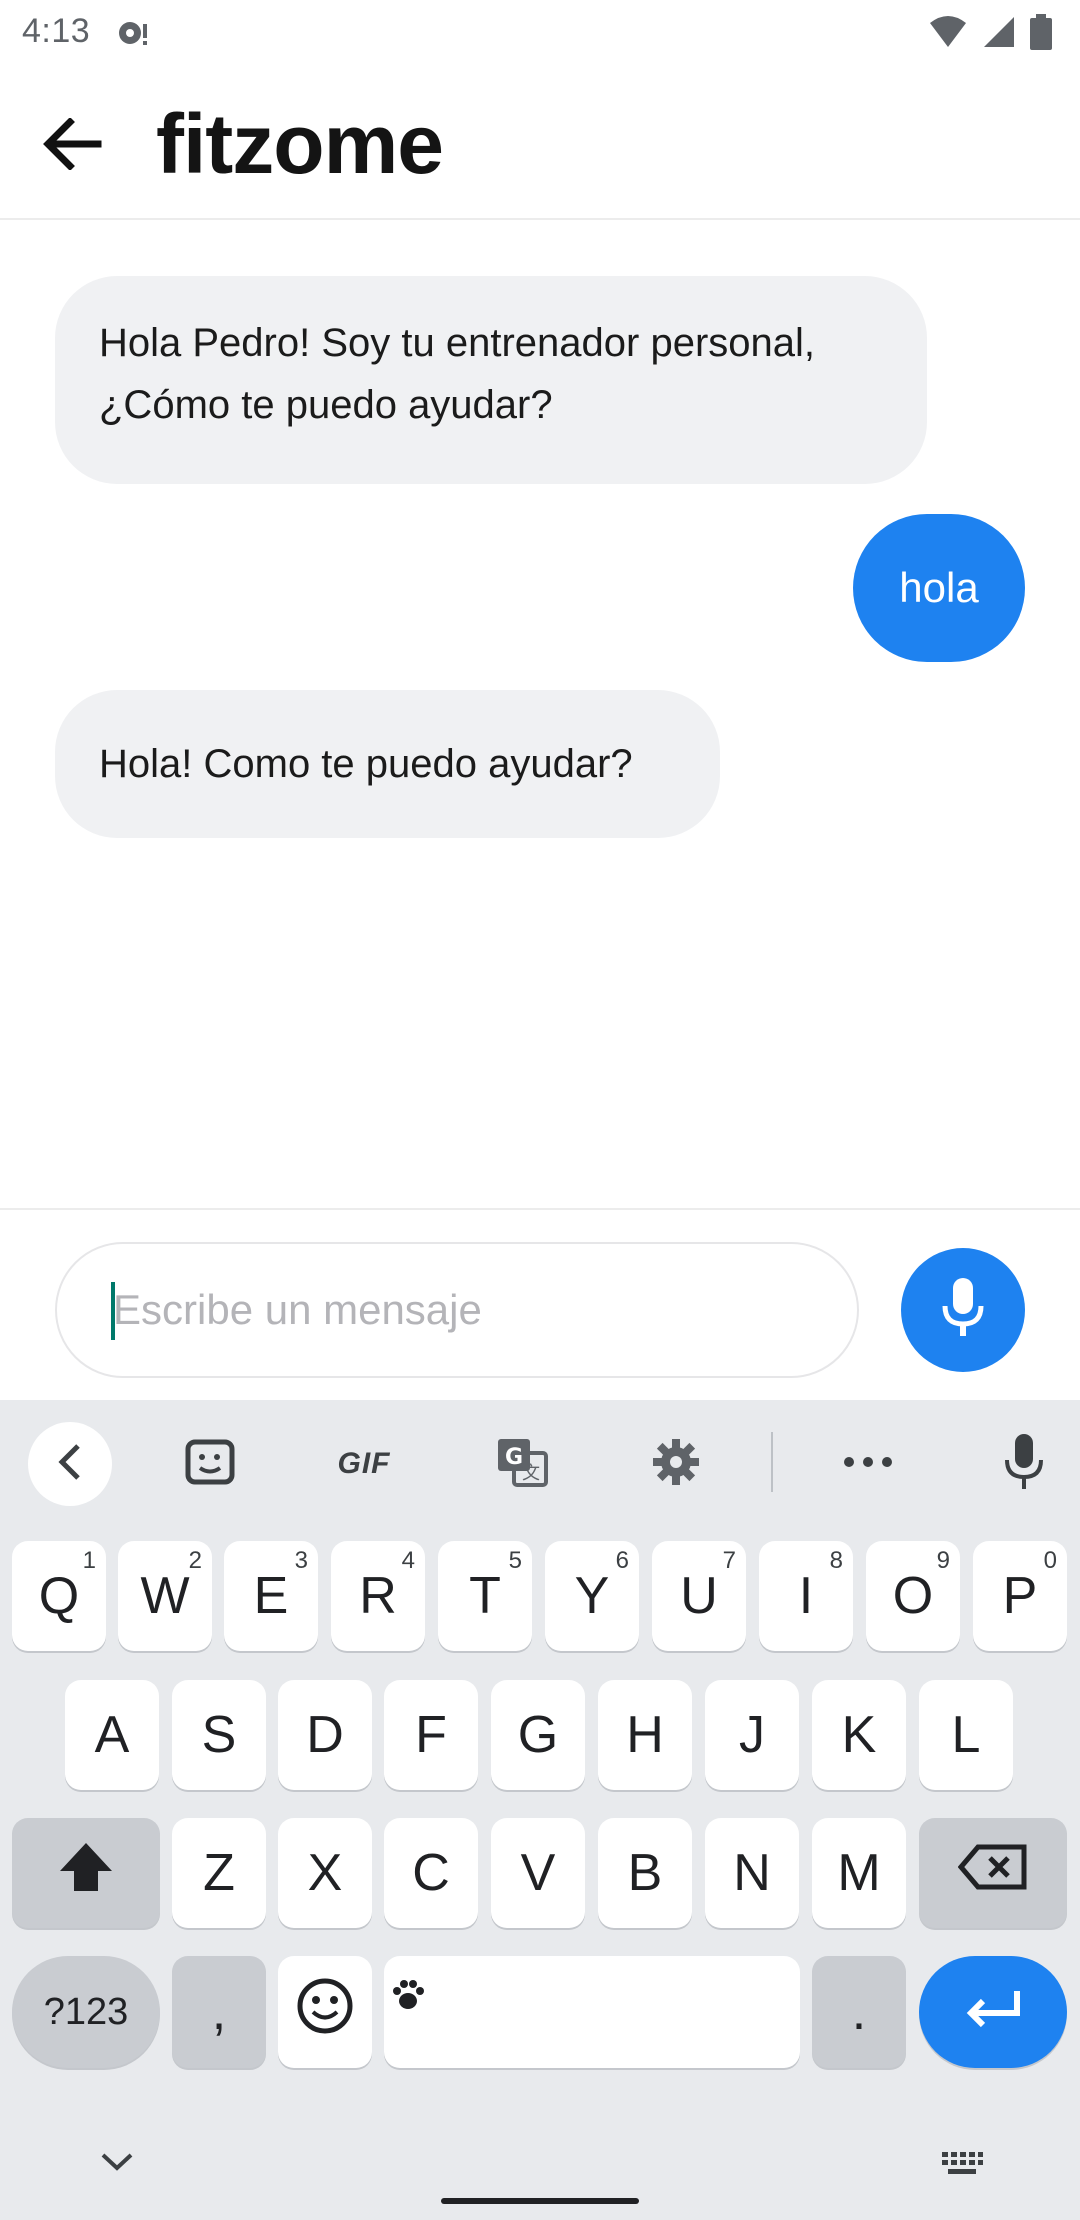  Describe the element at coordinates (699, 1596) in the screenshot. I see `key-u: U7` at that location.